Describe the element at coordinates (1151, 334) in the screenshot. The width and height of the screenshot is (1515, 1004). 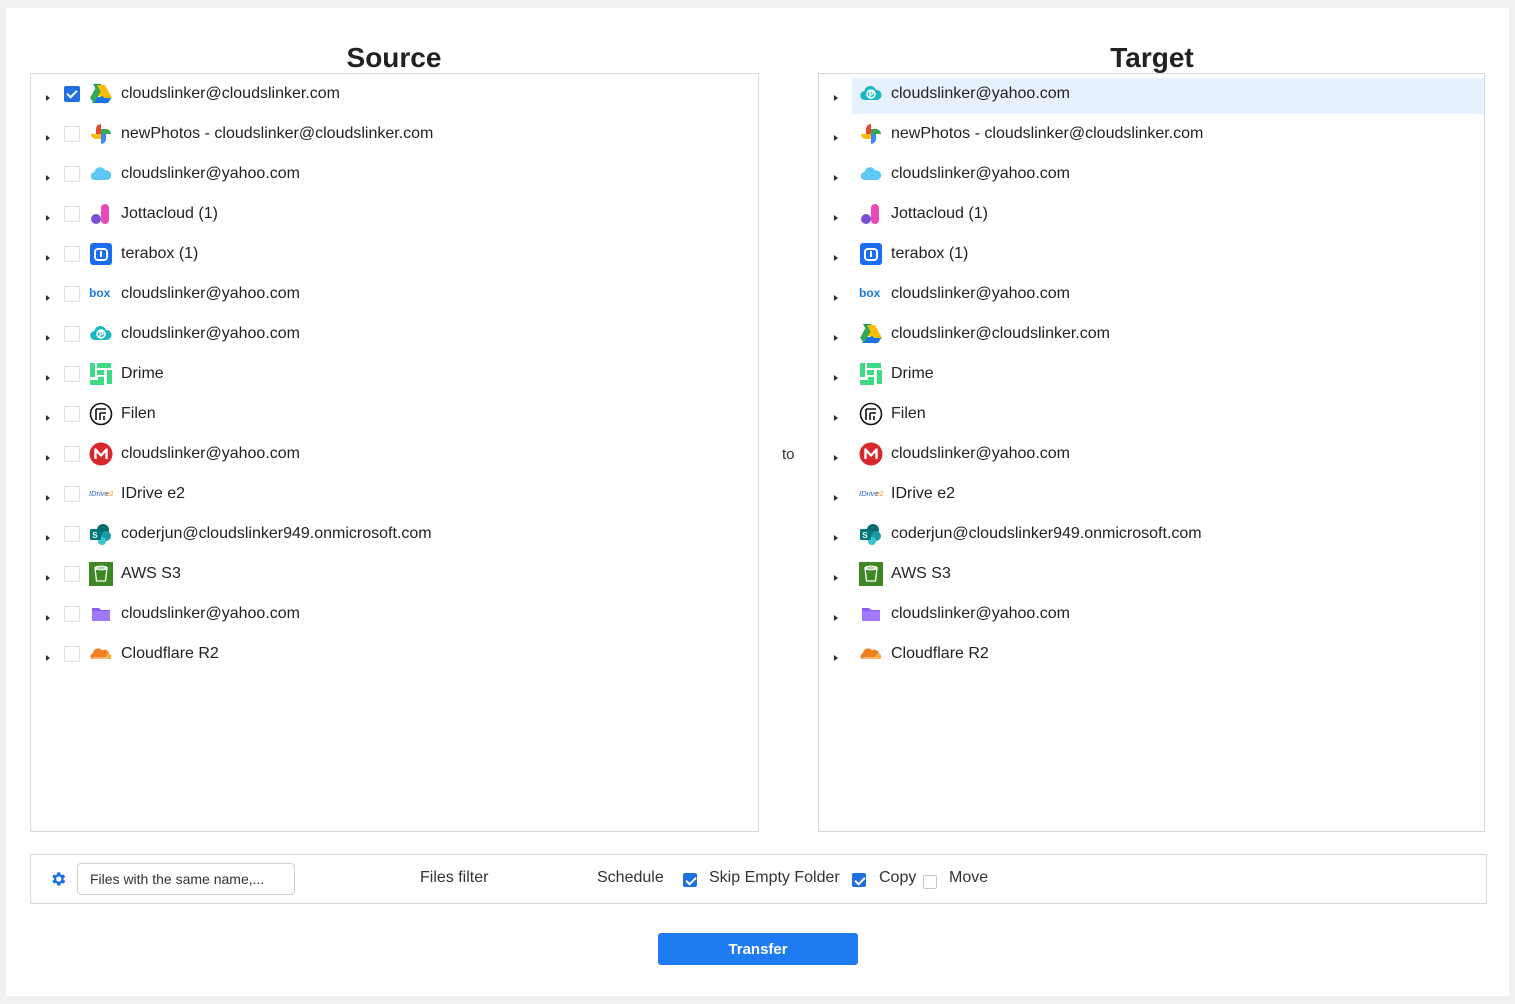
I see `target-tree-item: cloudslinker@cloudslinker.com` at that location.